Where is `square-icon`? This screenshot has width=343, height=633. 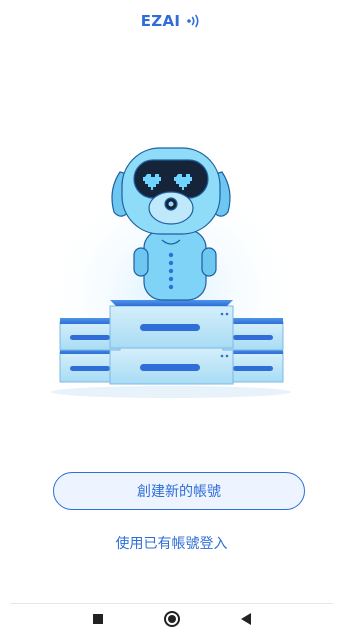
square-icon is located at coordinates (98, 619).